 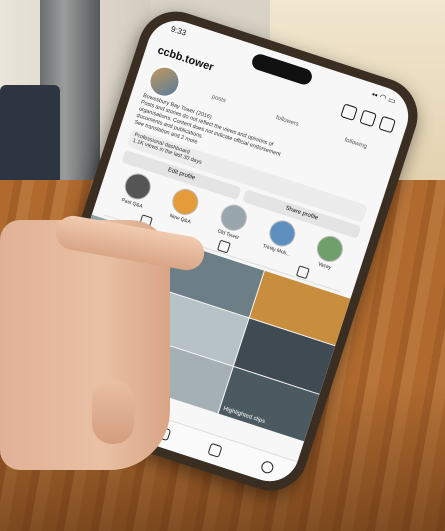 What do you see at coordinates (30, 140) in the screenshot?
I see `background-chair` at bounding box center [30, 140].